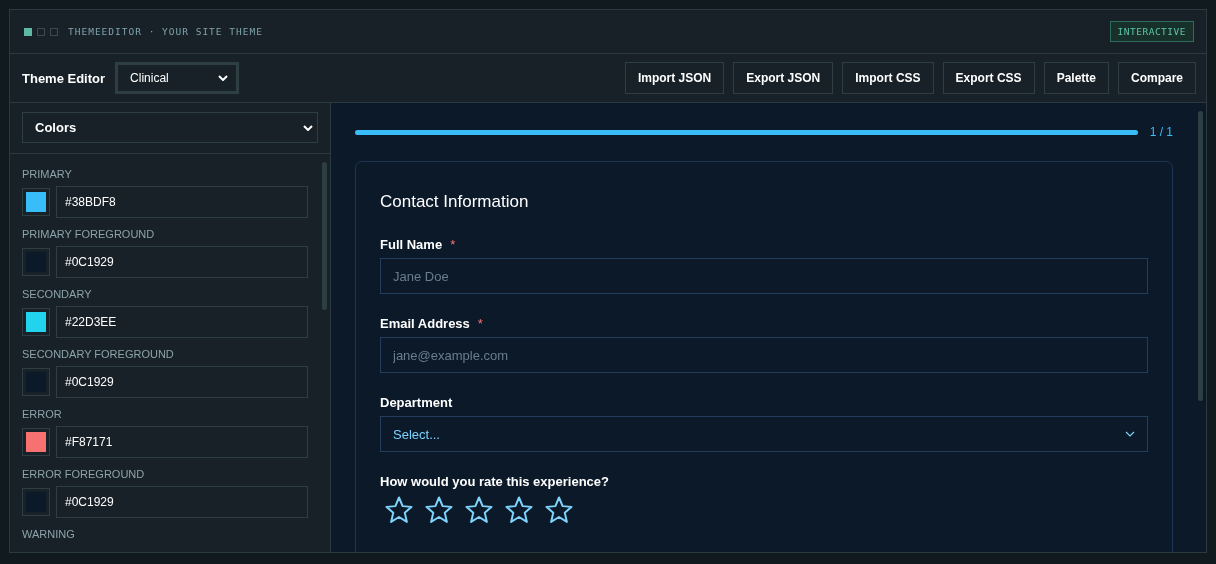  What do you see at coordinates (494, 481) in the screenshot?
I see `field-label: How would you rate this experience?` at bounding box center [494, 481].